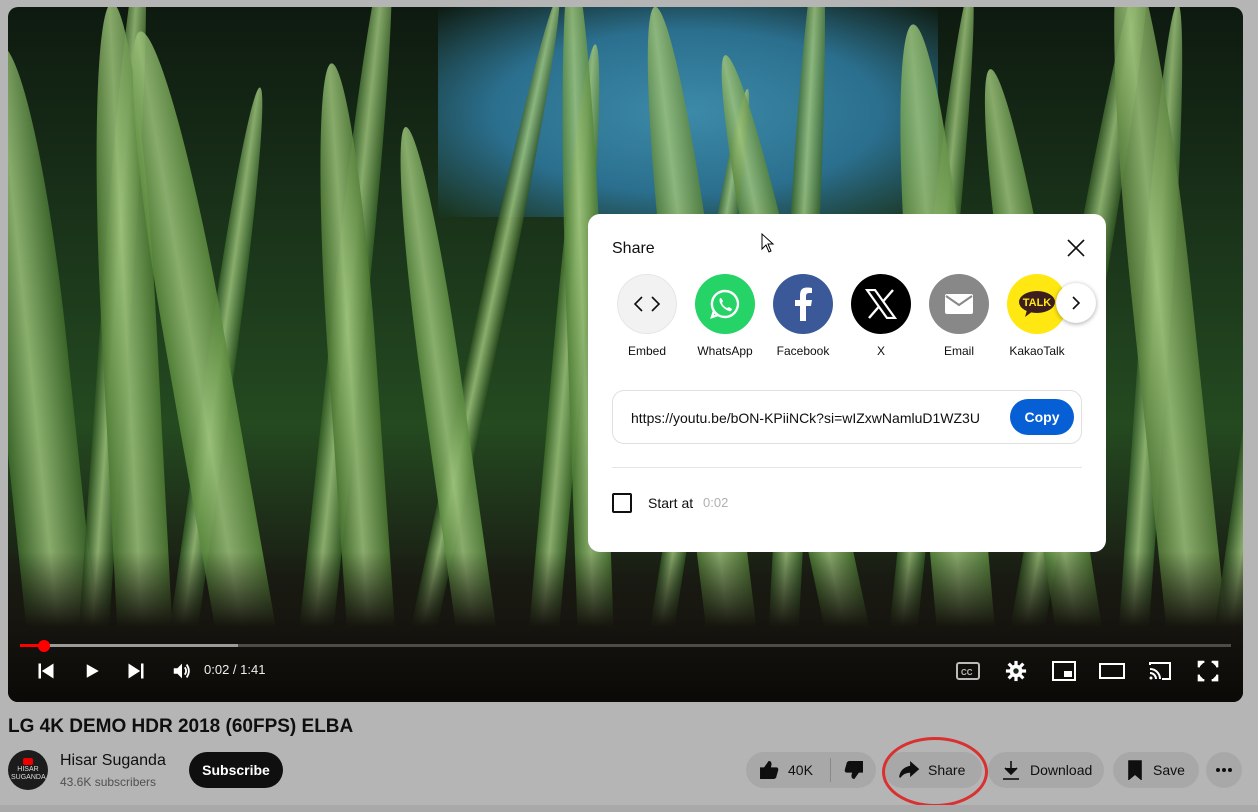 The height and width of the screenshot is (812, 1258). I want to click on download-button: Download, so click(1046, 770).